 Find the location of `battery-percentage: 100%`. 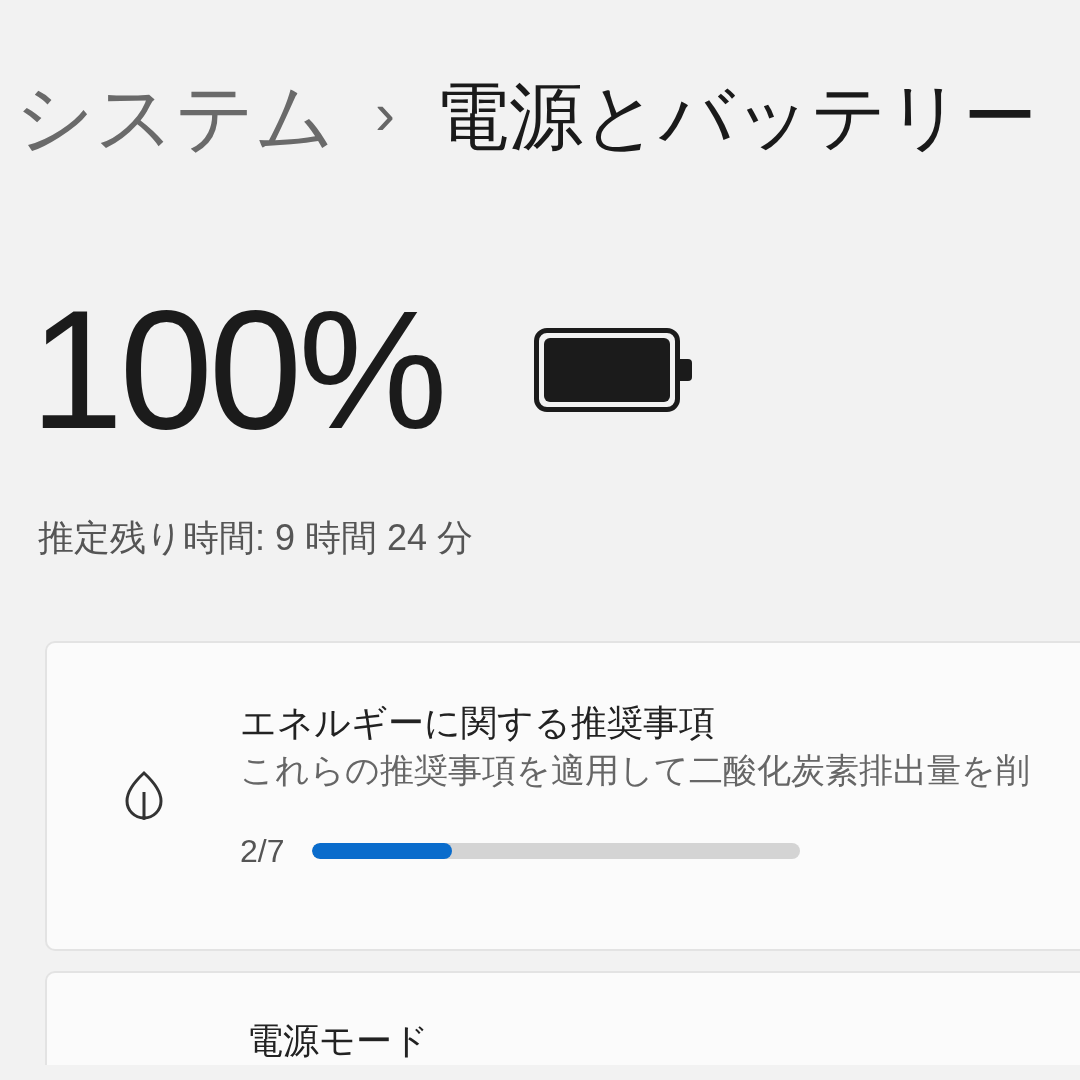

battery-percentage: 100% is located at coordinates (237, 370).